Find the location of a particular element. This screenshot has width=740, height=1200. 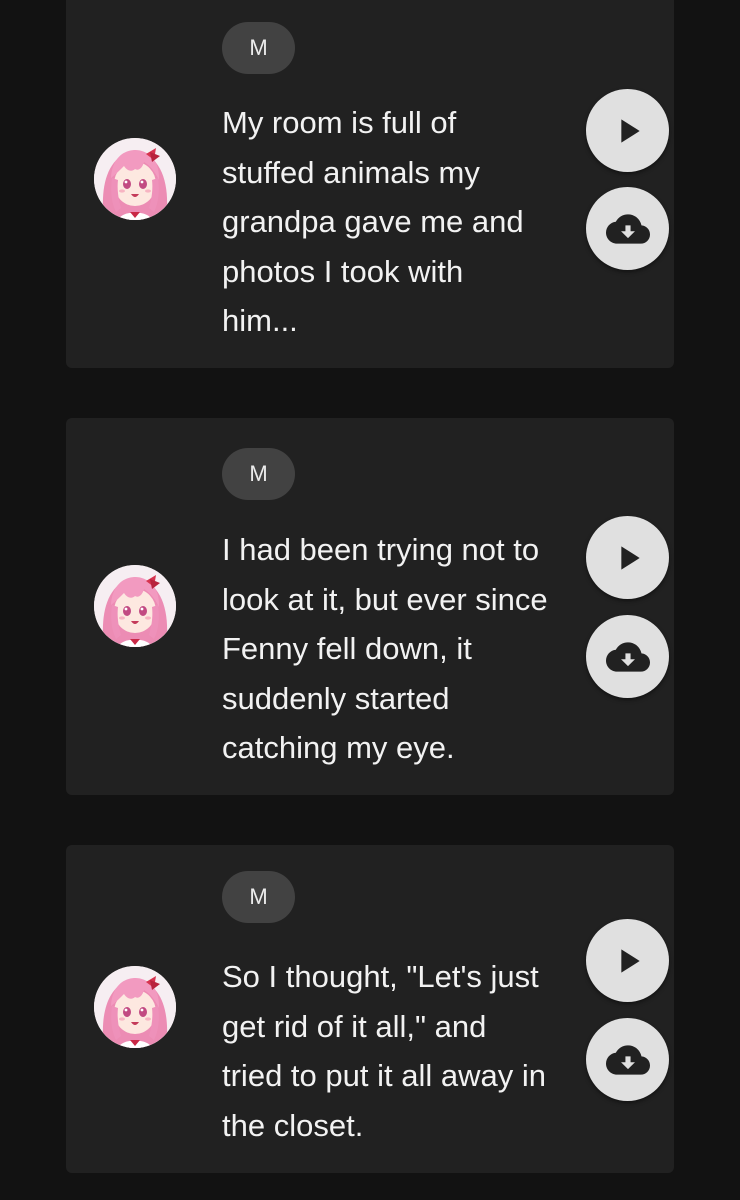

message-line: grandpa gave me and is located at coordinates (373, 221).